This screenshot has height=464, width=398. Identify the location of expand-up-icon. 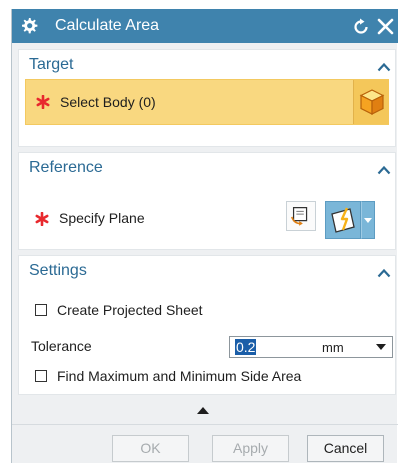
(203, 410).